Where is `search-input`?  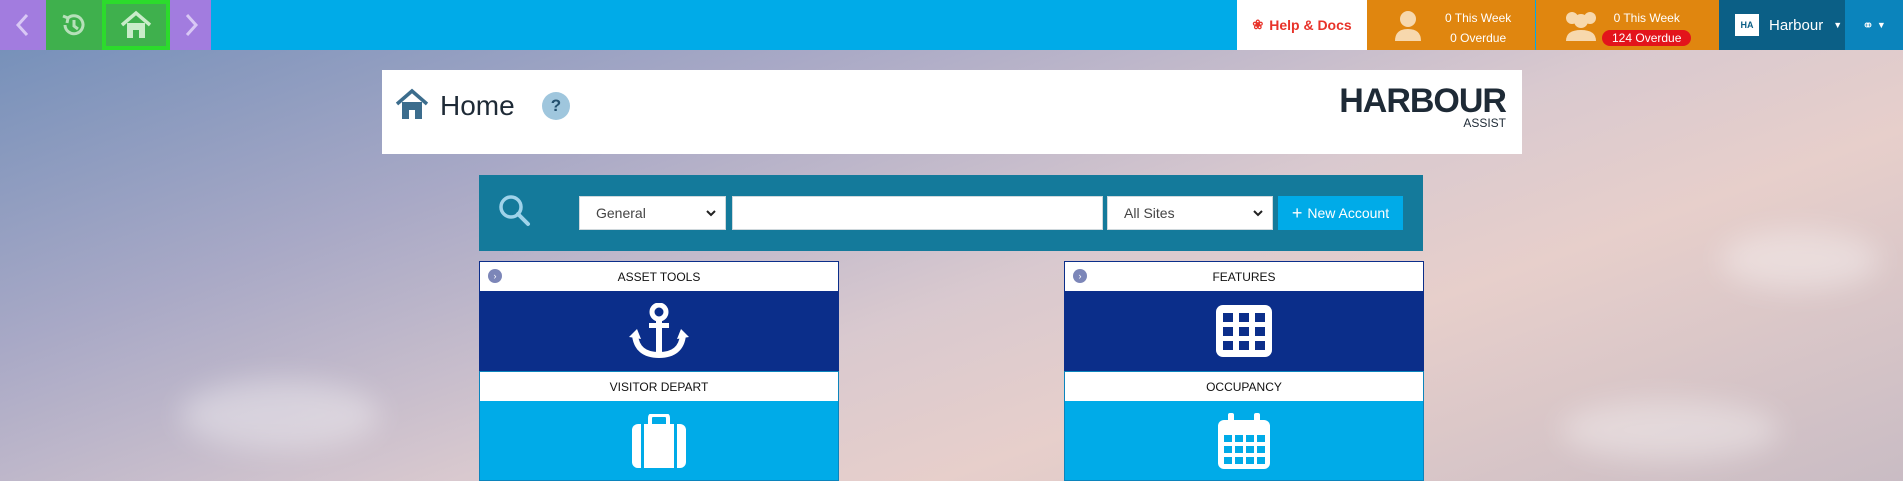 search-input is located at coordinates (917, 213).